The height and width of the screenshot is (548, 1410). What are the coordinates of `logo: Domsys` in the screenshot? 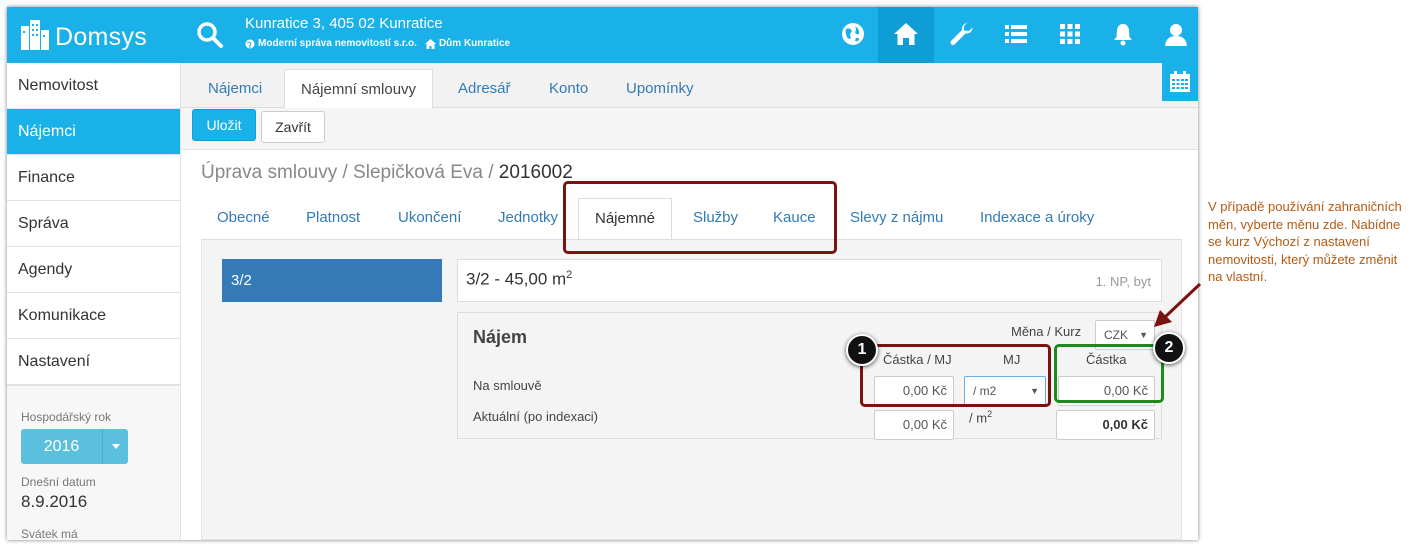 It's located at (83, 35).